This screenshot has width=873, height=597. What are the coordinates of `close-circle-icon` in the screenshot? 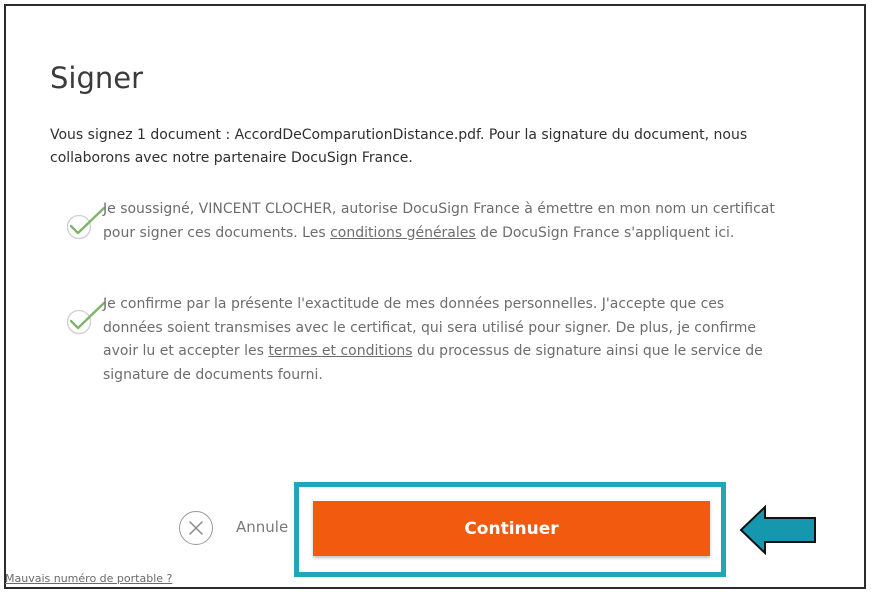 It's located at (196, 528).